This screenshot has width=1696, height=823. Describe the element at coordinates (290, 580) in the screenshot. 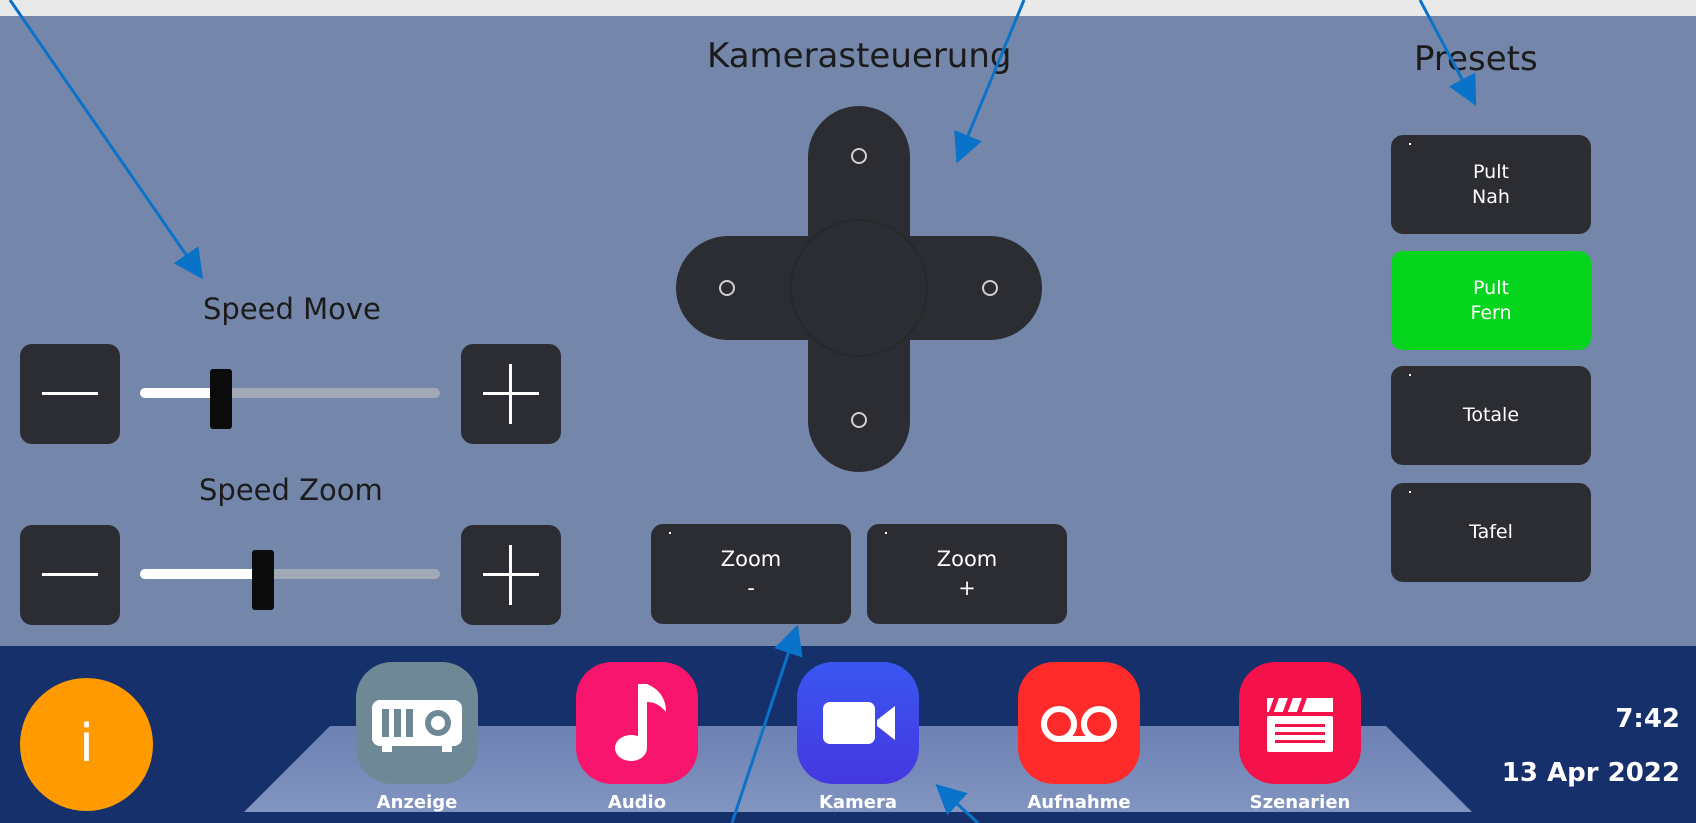

I see `speed-zoom-slider` at that location.